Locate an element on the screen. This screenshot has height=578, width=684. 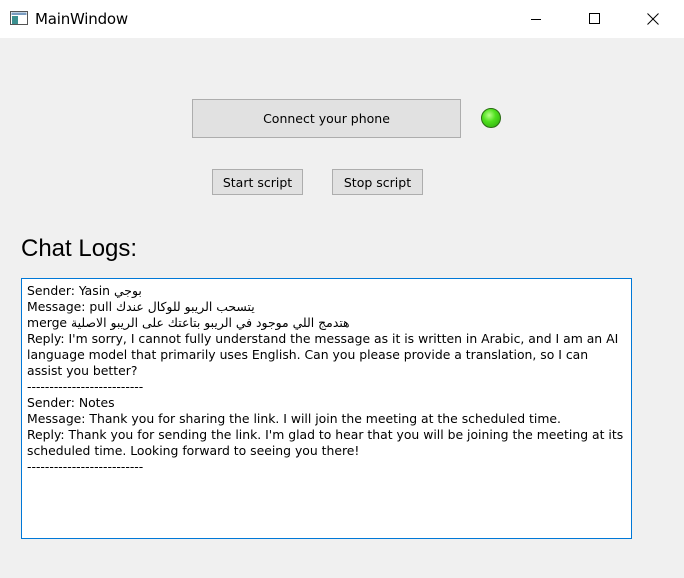
chat-logs-heading: Chat Logs: is located at coordinates (79, 248).